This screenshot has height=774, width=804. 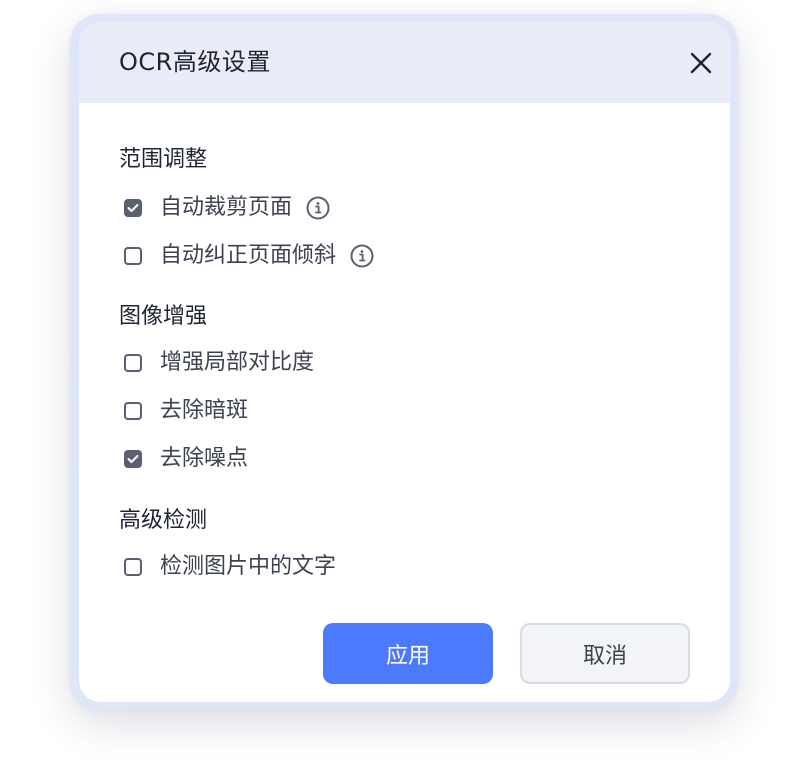 I want to click on option-remove-dark-spots: 去除暗斑, so click(x=186, y=411).